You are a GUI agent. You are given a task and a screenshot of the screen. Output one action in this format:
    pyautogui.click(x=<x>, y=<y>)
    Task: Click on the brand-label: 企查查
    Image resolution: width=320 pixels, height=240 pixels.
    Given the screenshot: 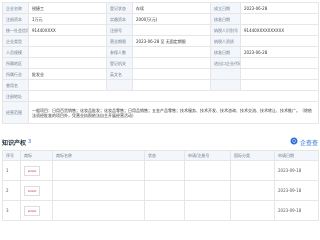 What is the action you would take?
    pyautogui.click(x=308, y=143)
    